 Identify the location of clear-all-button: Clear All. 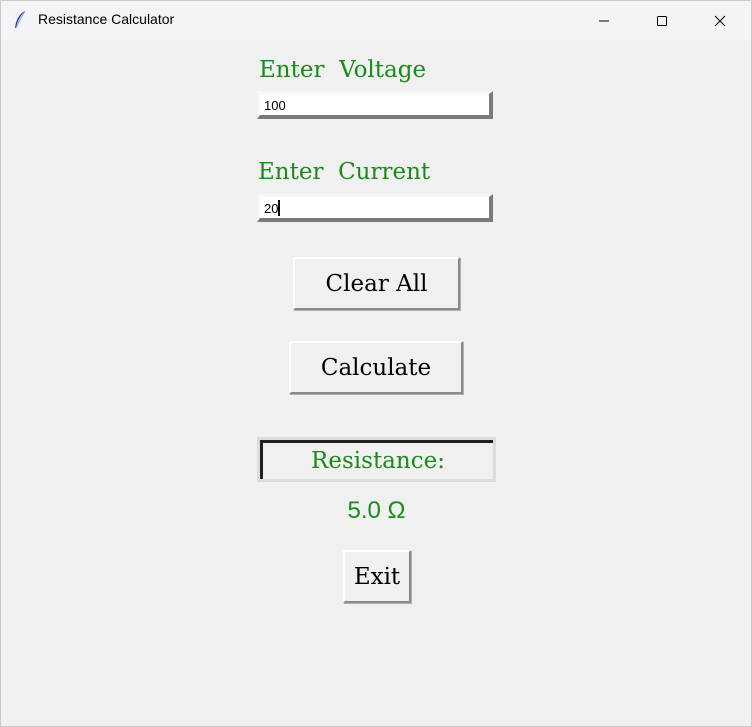
(376, 283).